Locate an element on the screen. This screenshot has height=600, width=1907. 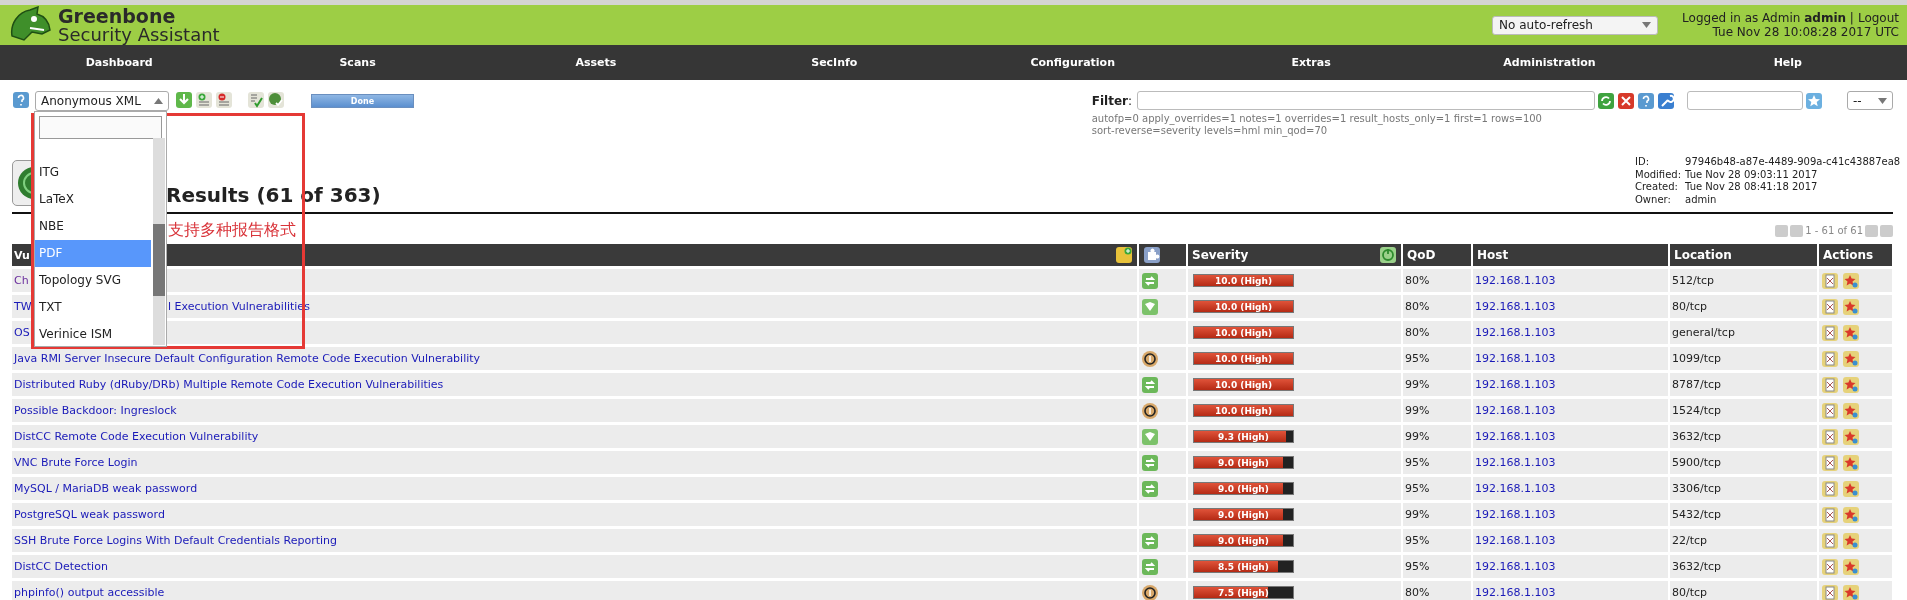
nav-item: Administration is located at coordinates (1549, 62).